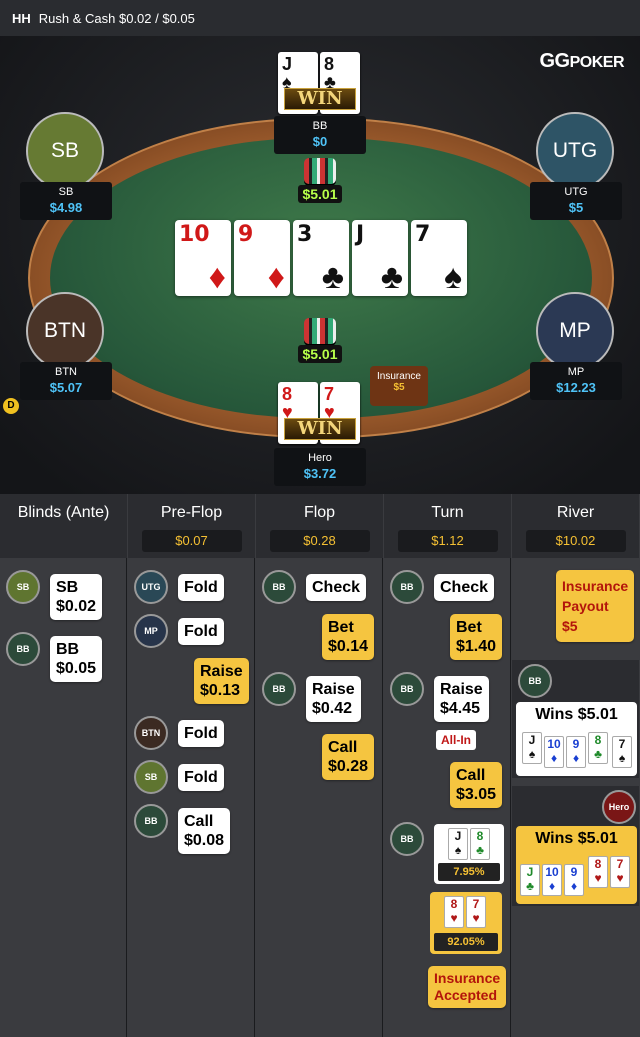  I want to click on street-title: Pre-Flop, so click(191, 512).